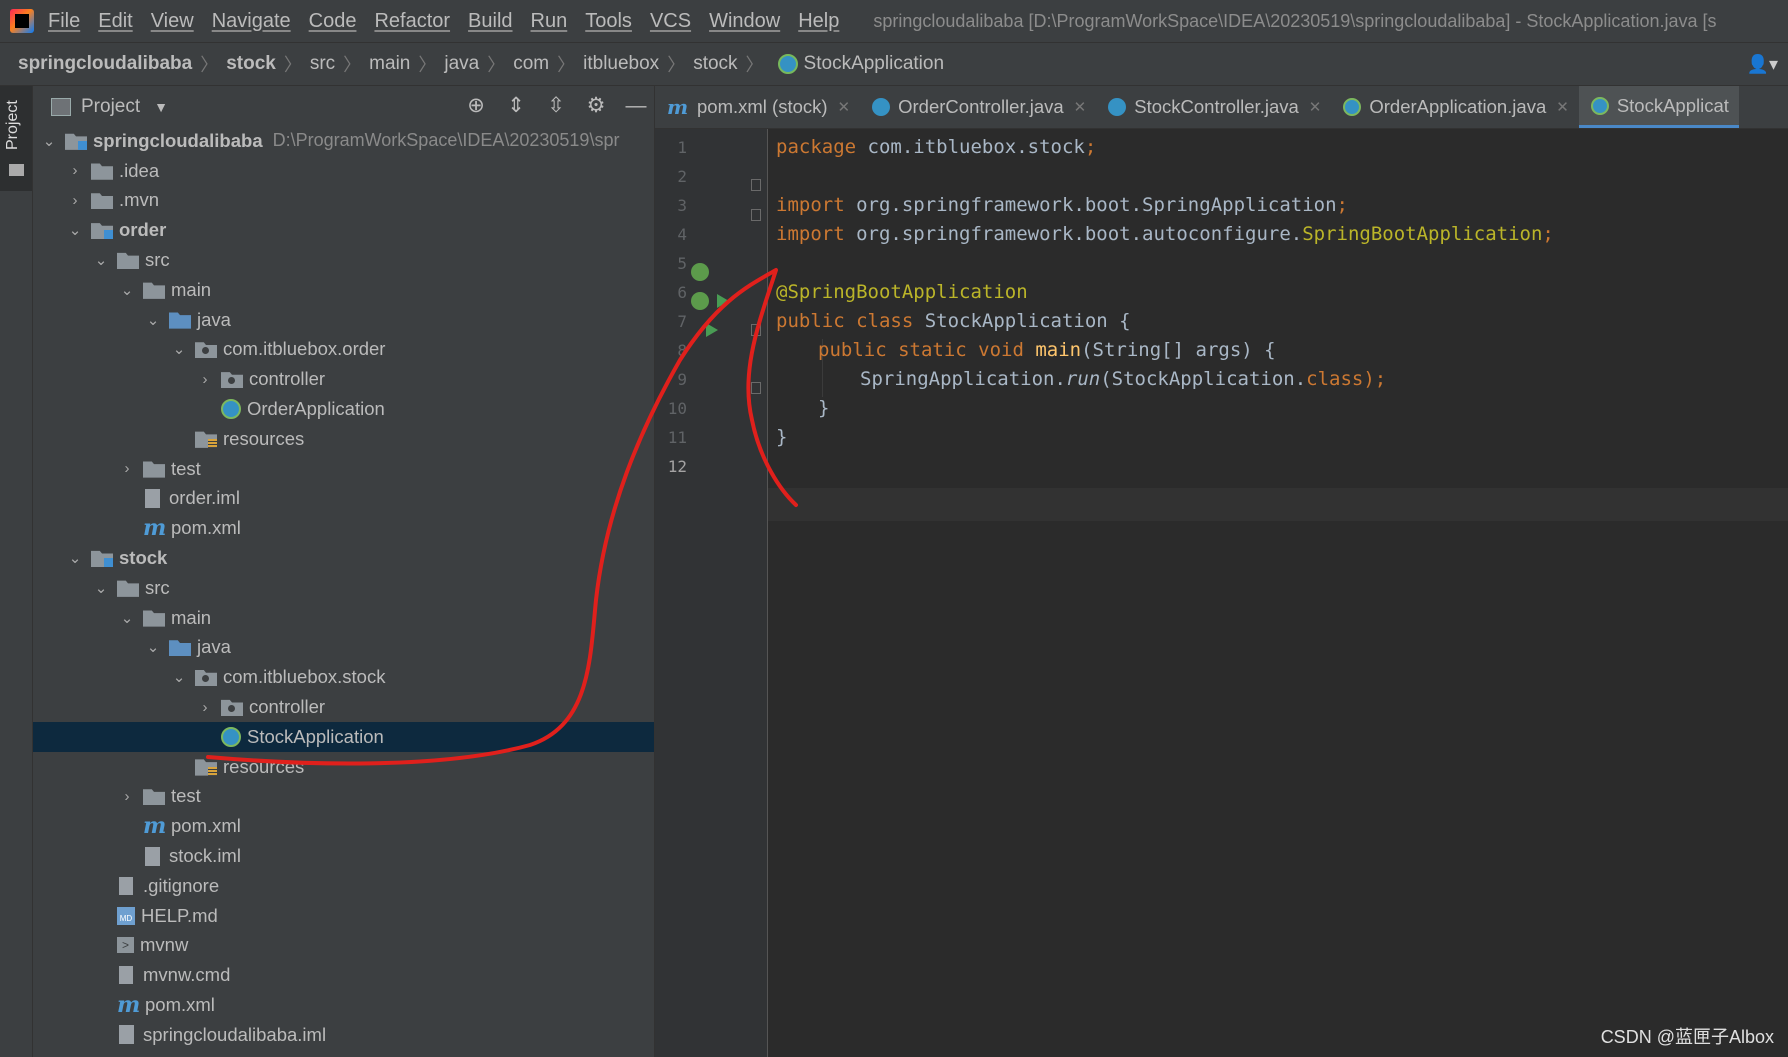 The height and width of the screenshot is (1057, 1788). Describe the element at coordinates (76, 141) in the screenshot. I see `folder-module-icon` at that location.